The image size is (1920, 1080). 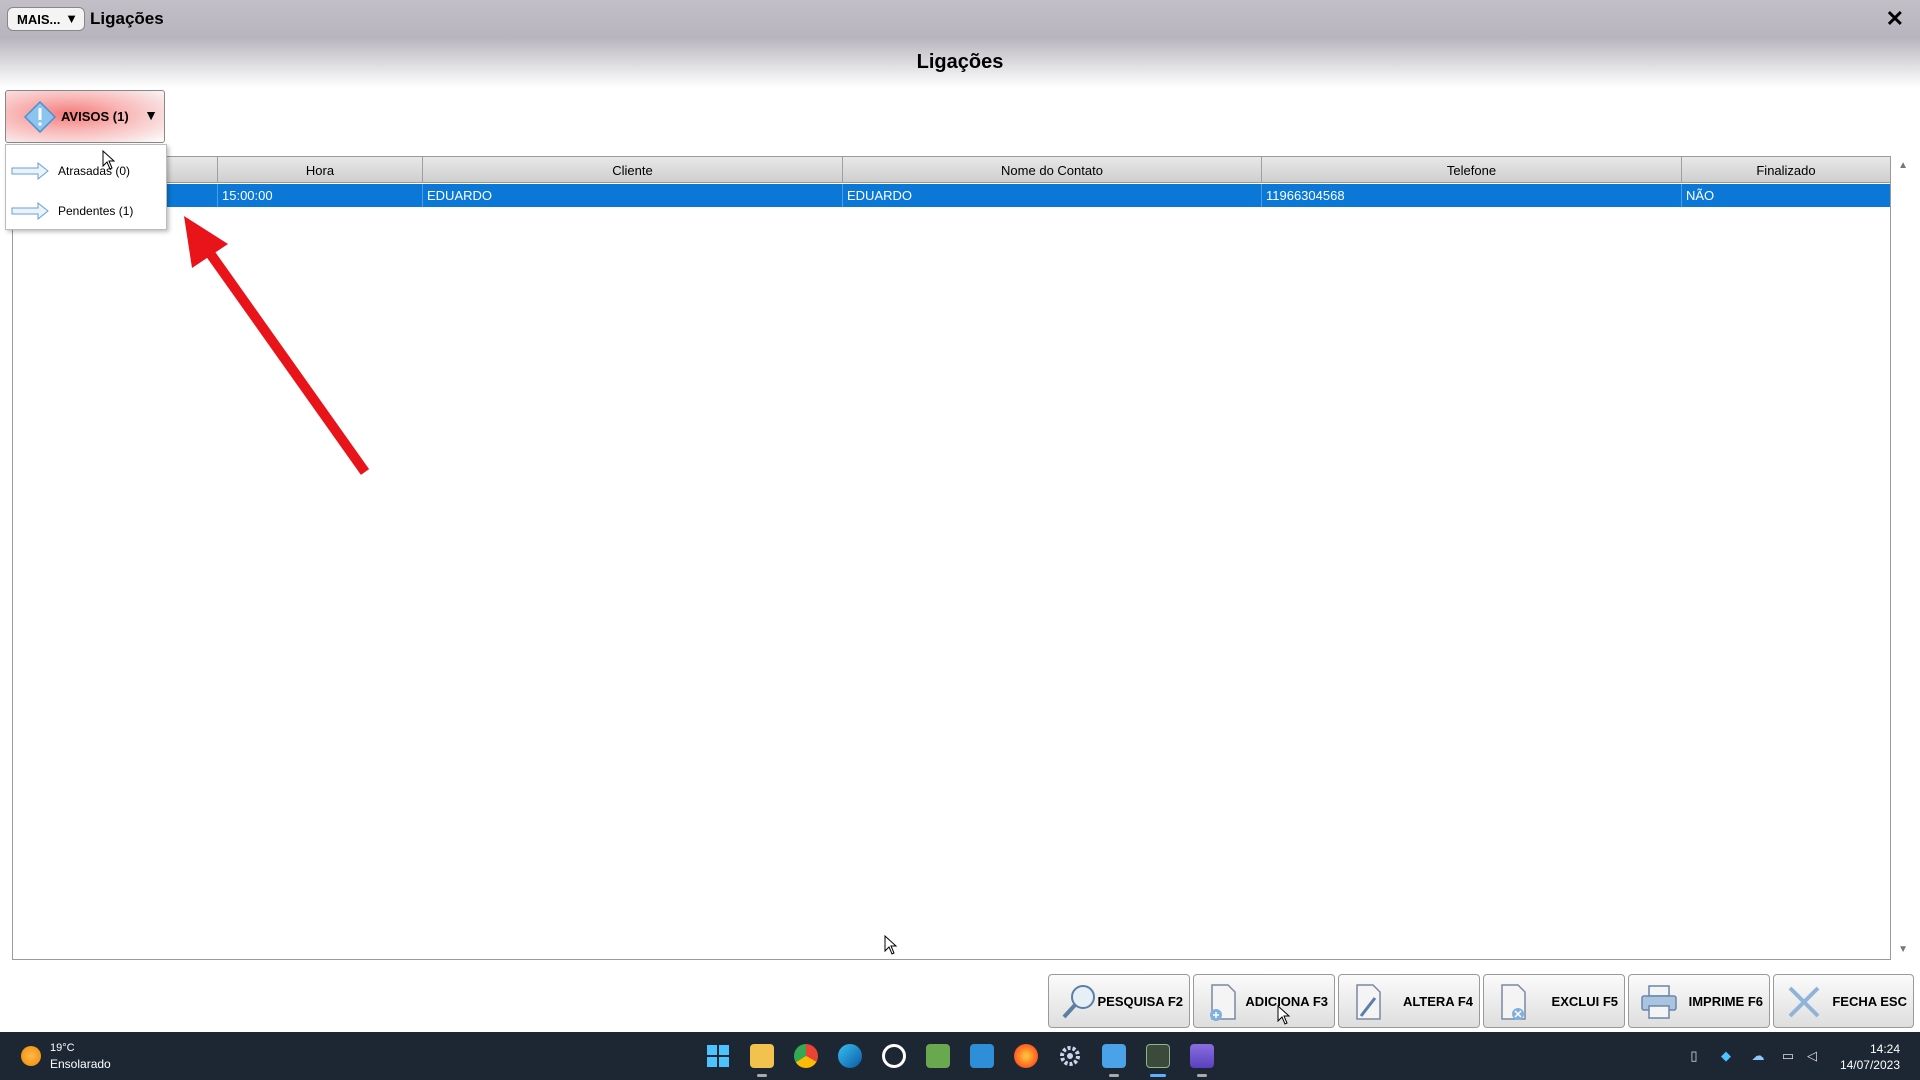 I want to click on avisos-button: AVISOS (1) ▼, so click(x=85, y=116).